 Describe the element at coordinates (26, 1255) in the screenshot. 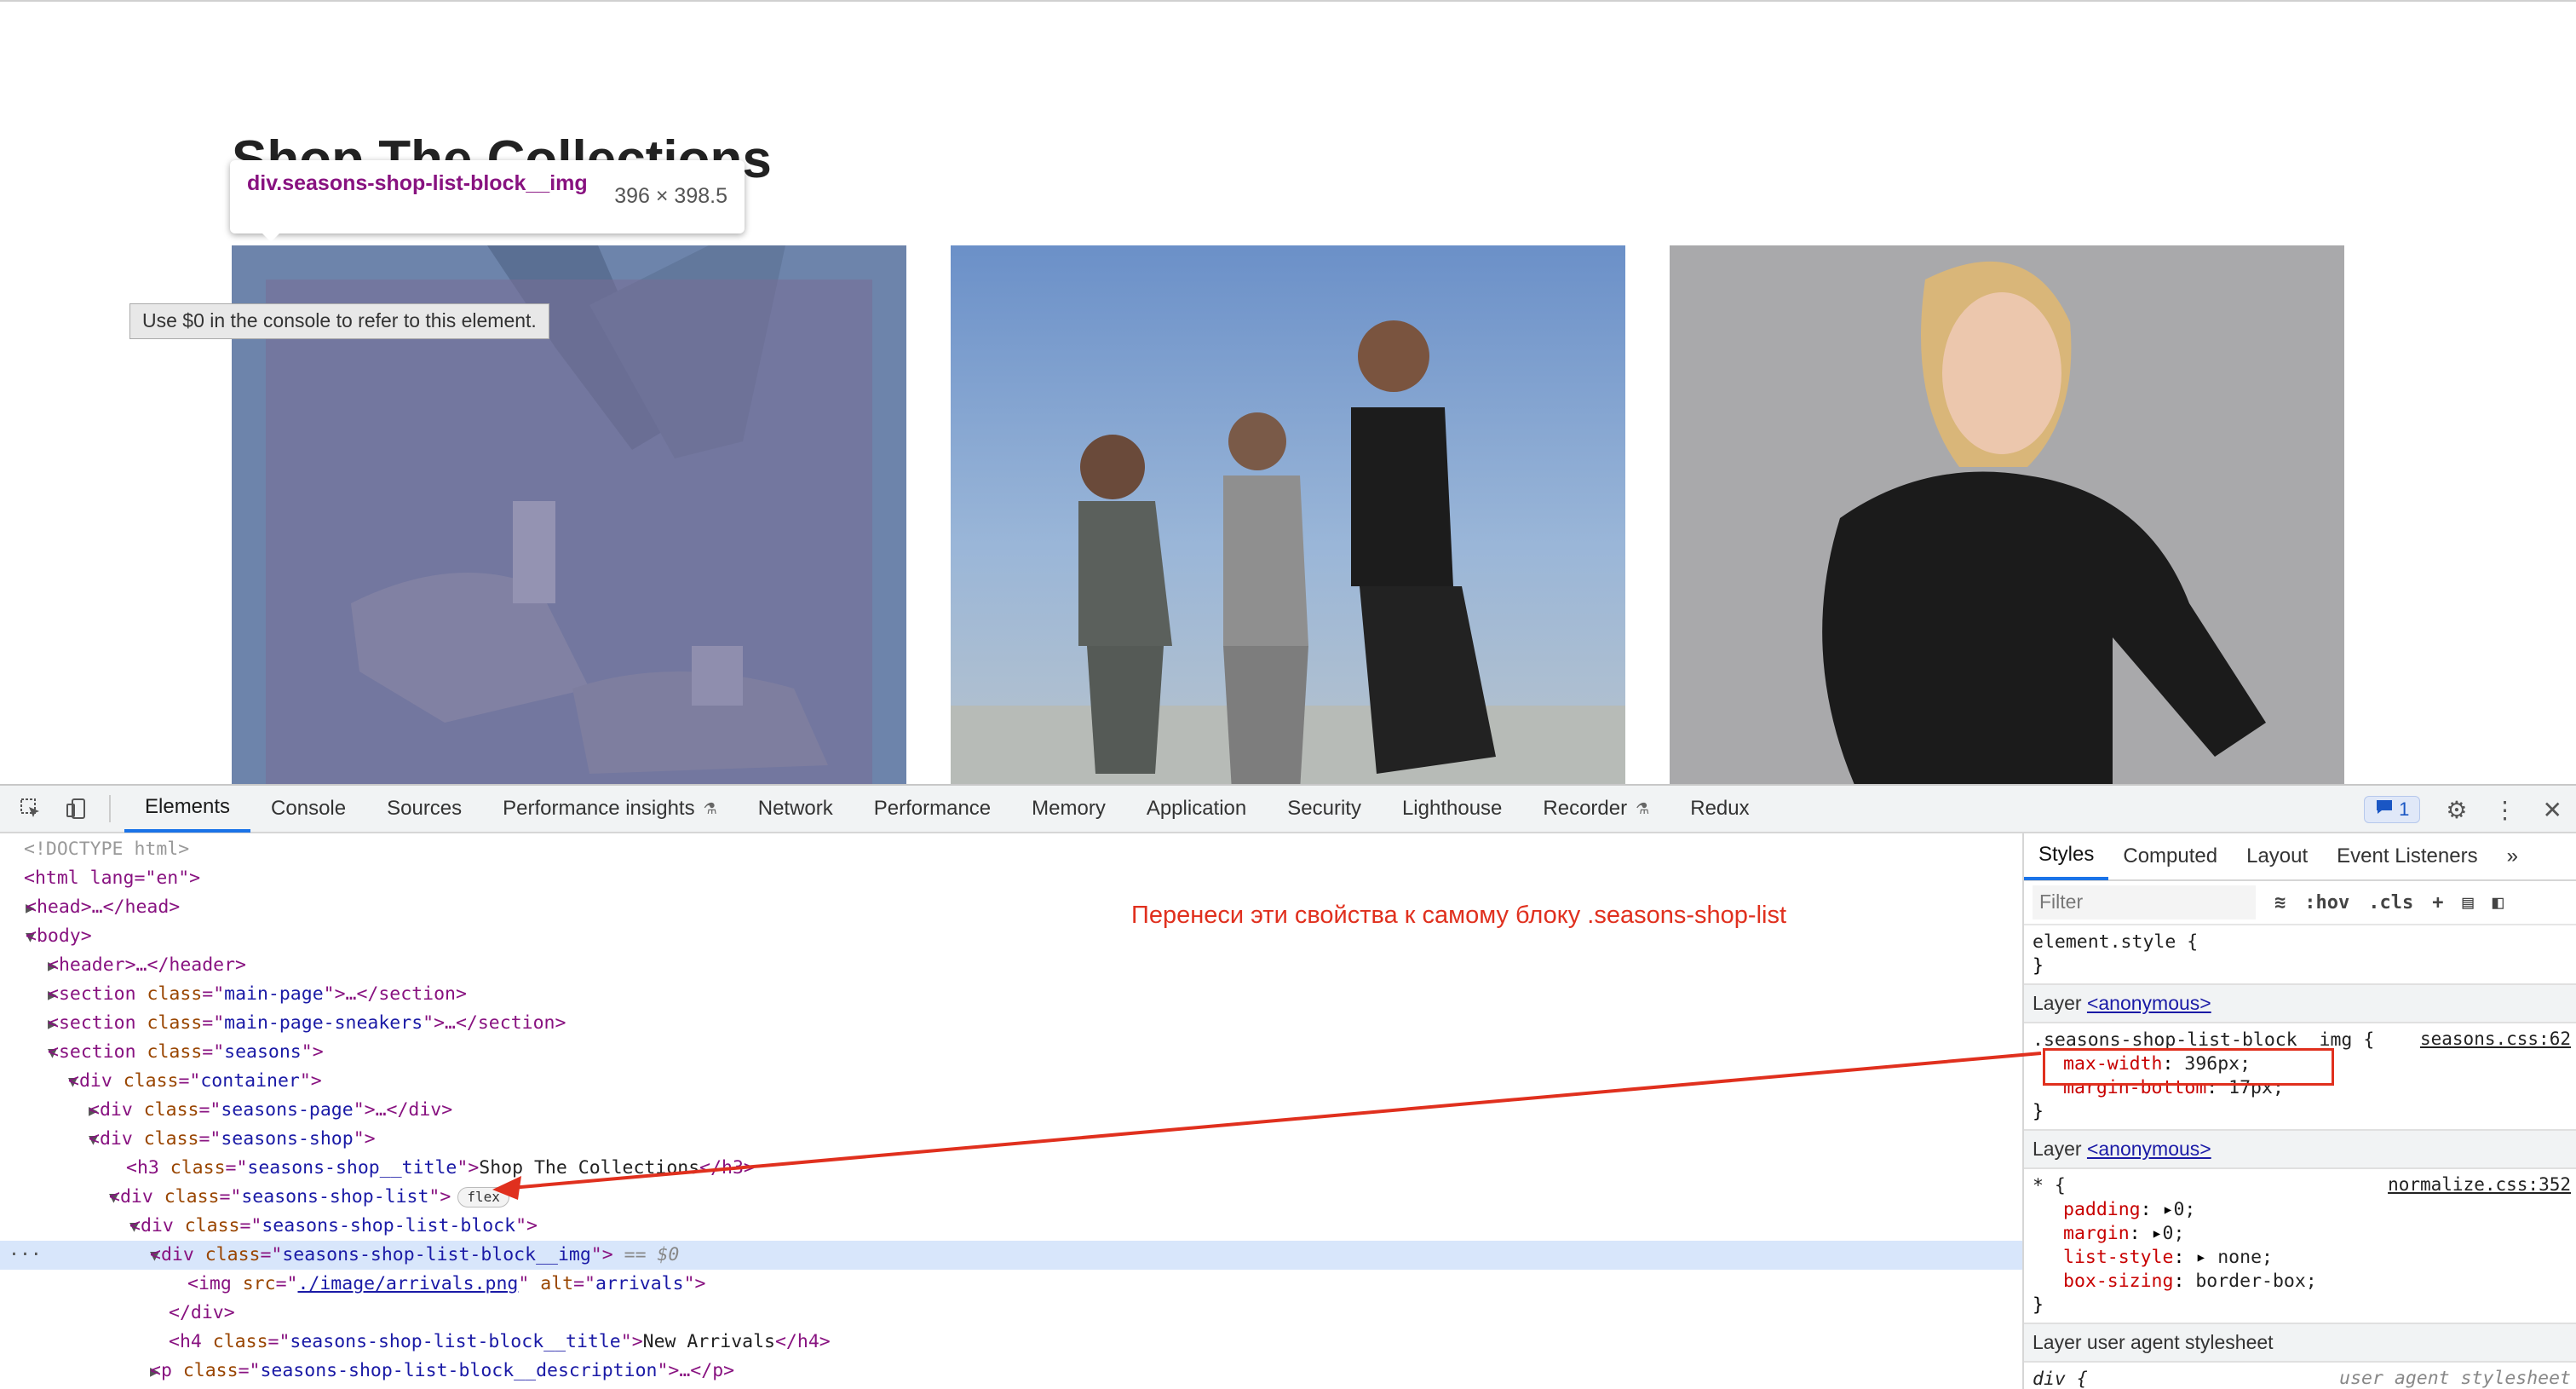

I see `more-ellipsis-icon: ···` at that location.